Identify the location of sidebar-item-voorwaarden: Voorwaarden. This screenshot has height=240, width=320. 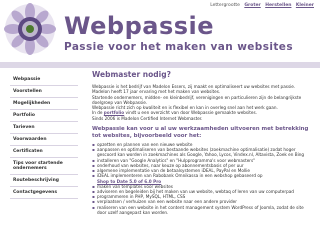
(44, 140).